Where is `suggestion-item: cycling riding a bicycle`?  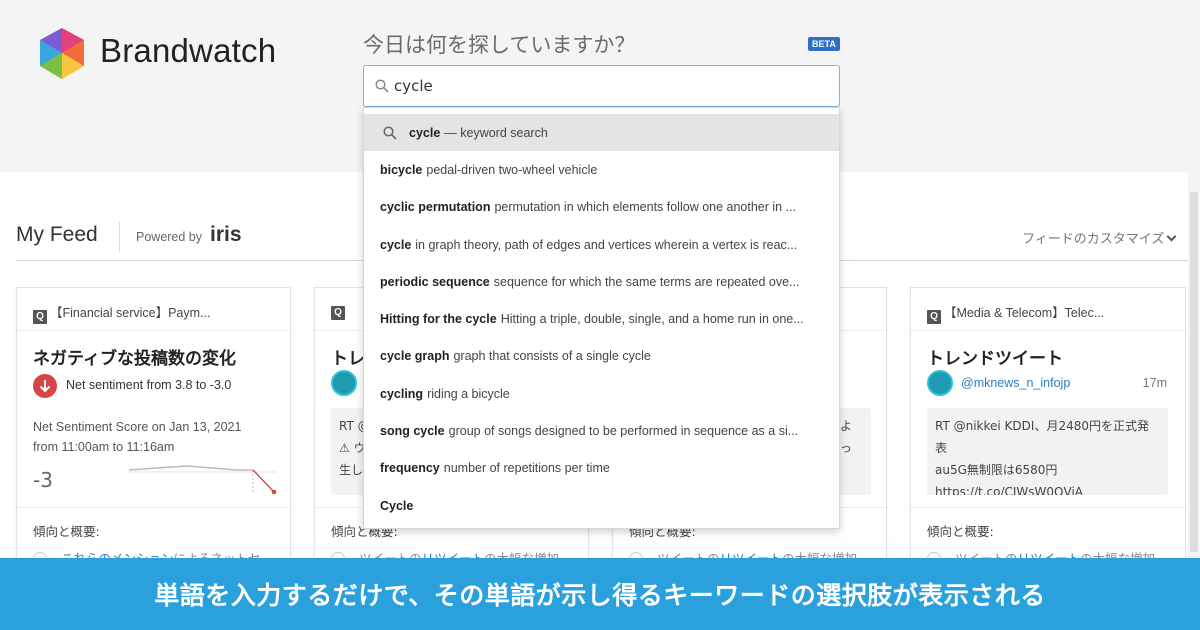 suggestion-item: cycling riding a bicycle is located at coordinates (601, 393).